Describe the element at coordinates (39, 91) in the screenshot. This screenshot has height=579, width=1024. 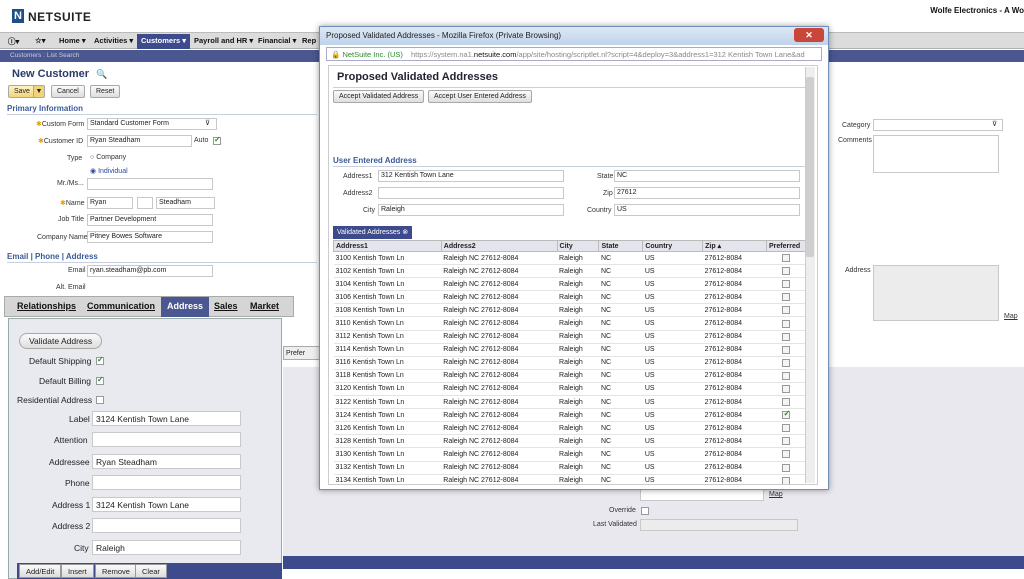
I see `save-dropdown-icon: ▼` at that location.